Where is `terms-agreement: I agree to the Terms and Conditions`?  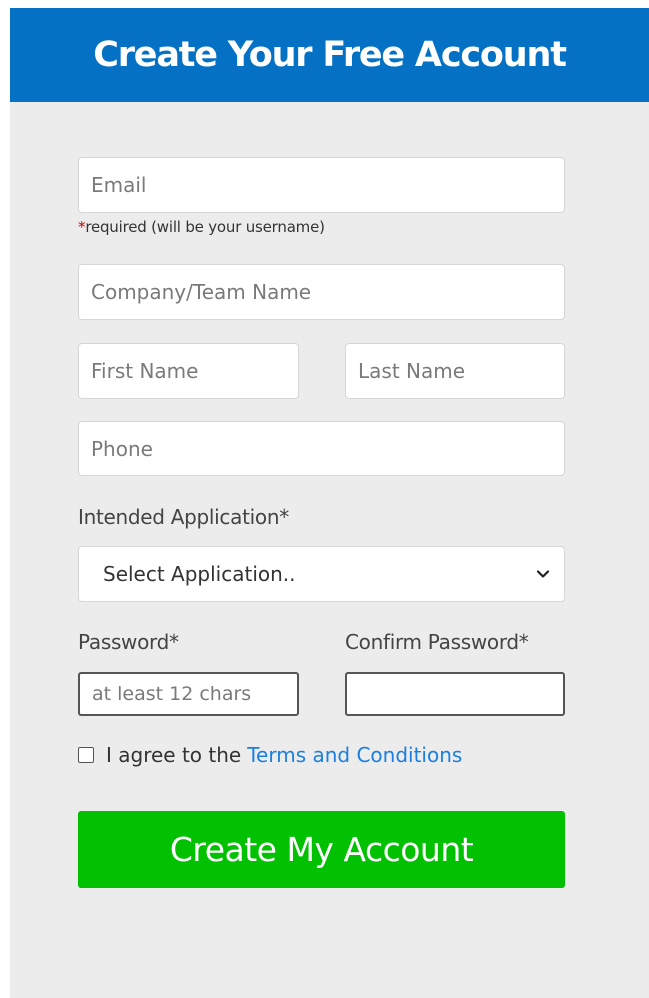 terms-agreement: I agree to the Terms and Conditions is located at coordinates (270, 755).